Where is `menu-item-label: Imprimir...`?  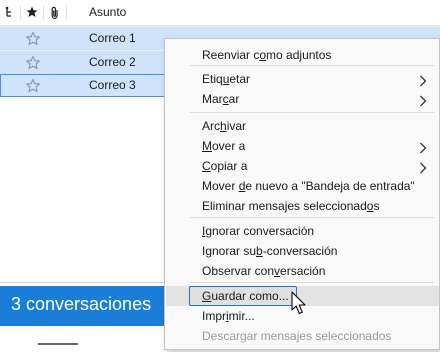 menu-item-label: Imprimir... is located at coordinates (228, 316).